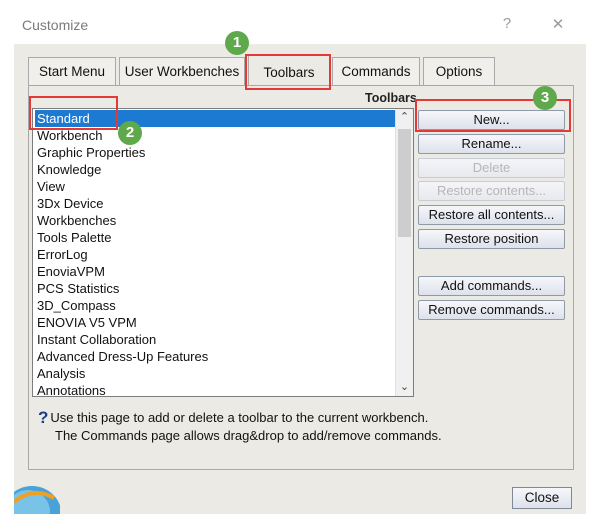  I want to click on question-icon: ?, so click(43, 417).